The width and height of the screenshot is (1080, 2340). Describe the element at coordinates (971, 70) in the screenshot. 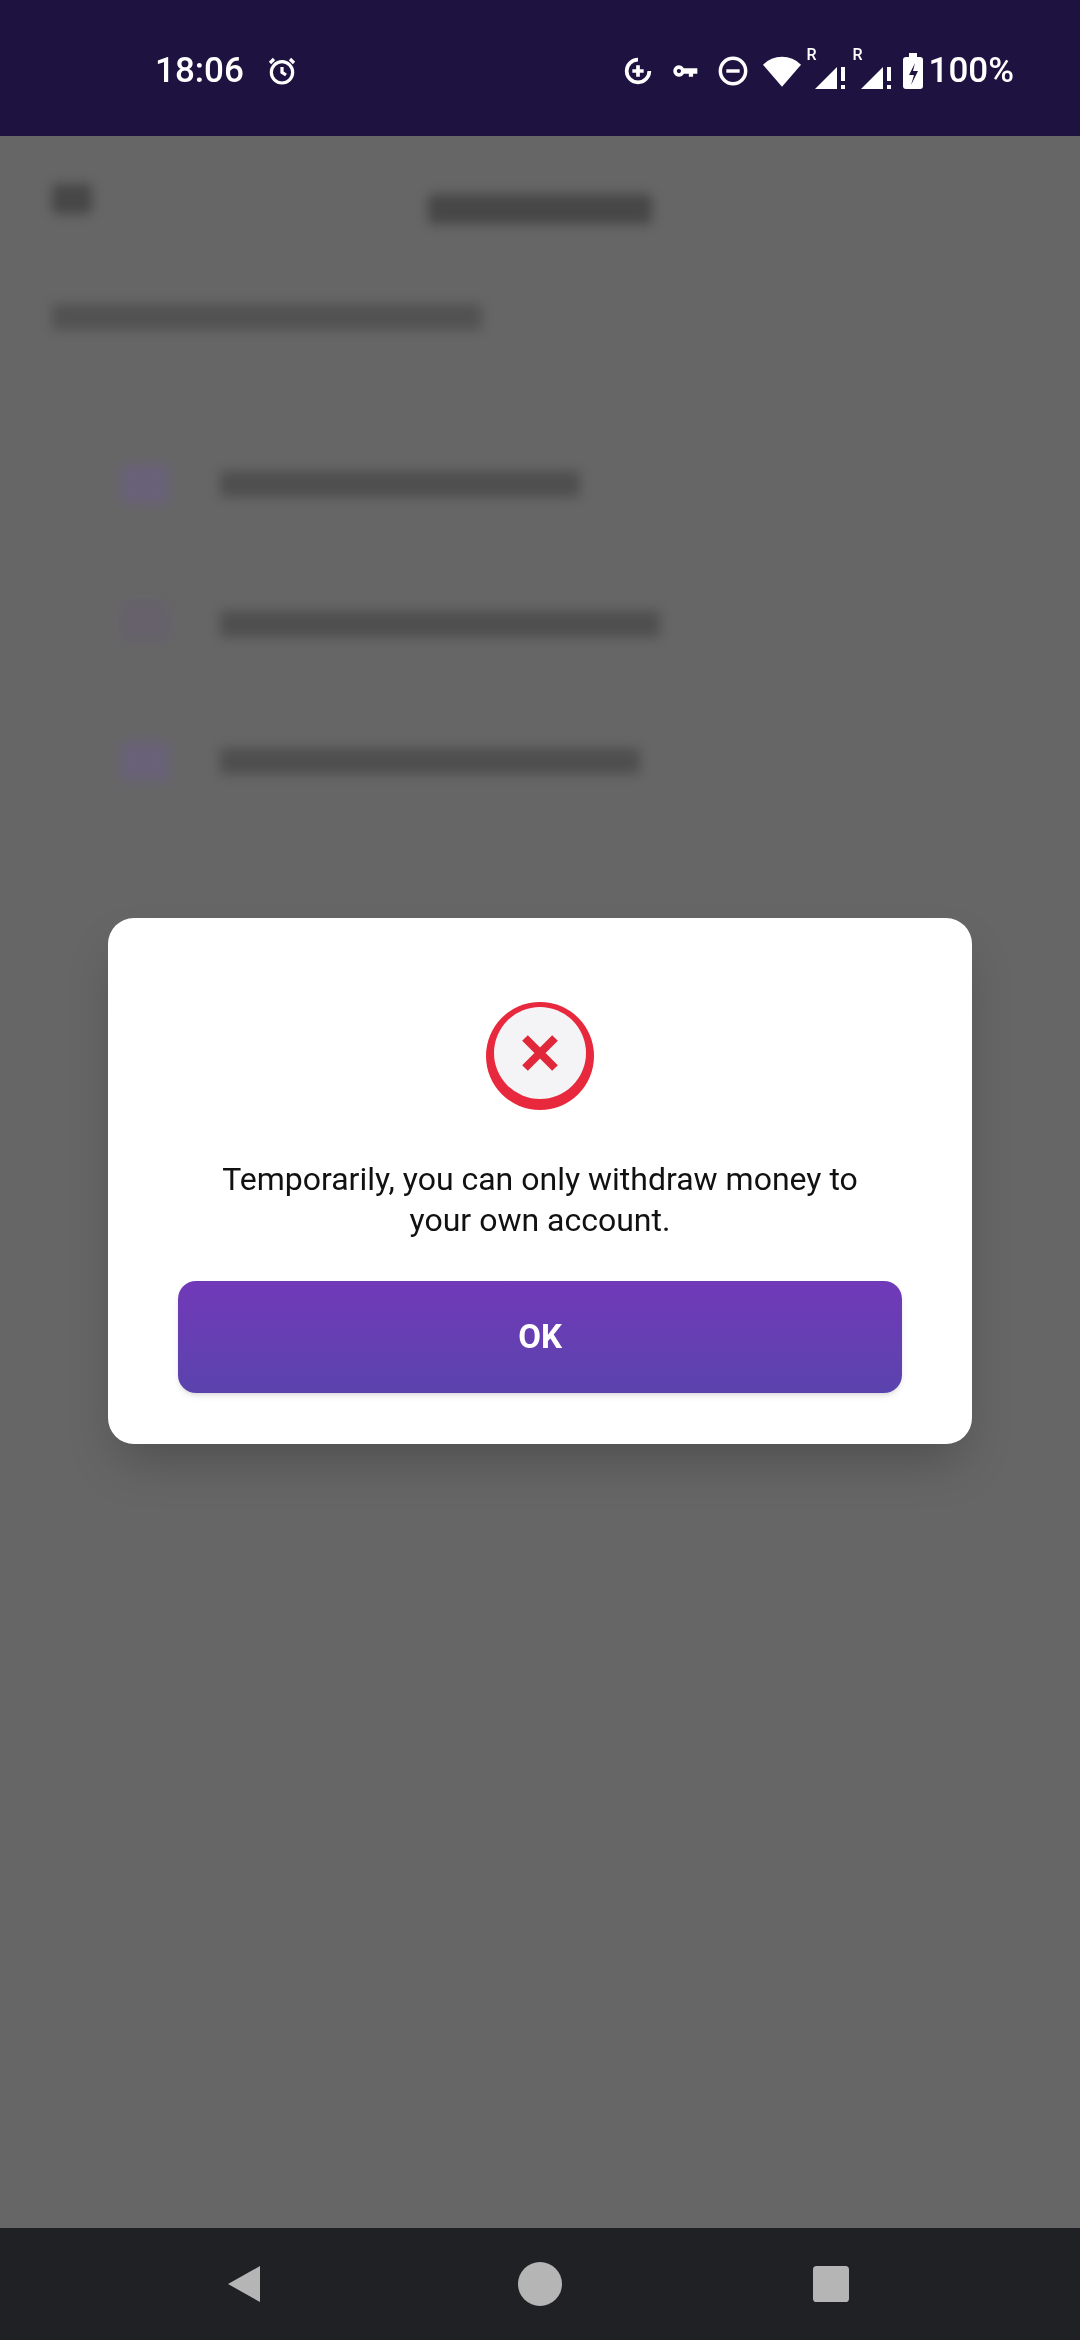

I see `battery-percentage: 100%` at that location.